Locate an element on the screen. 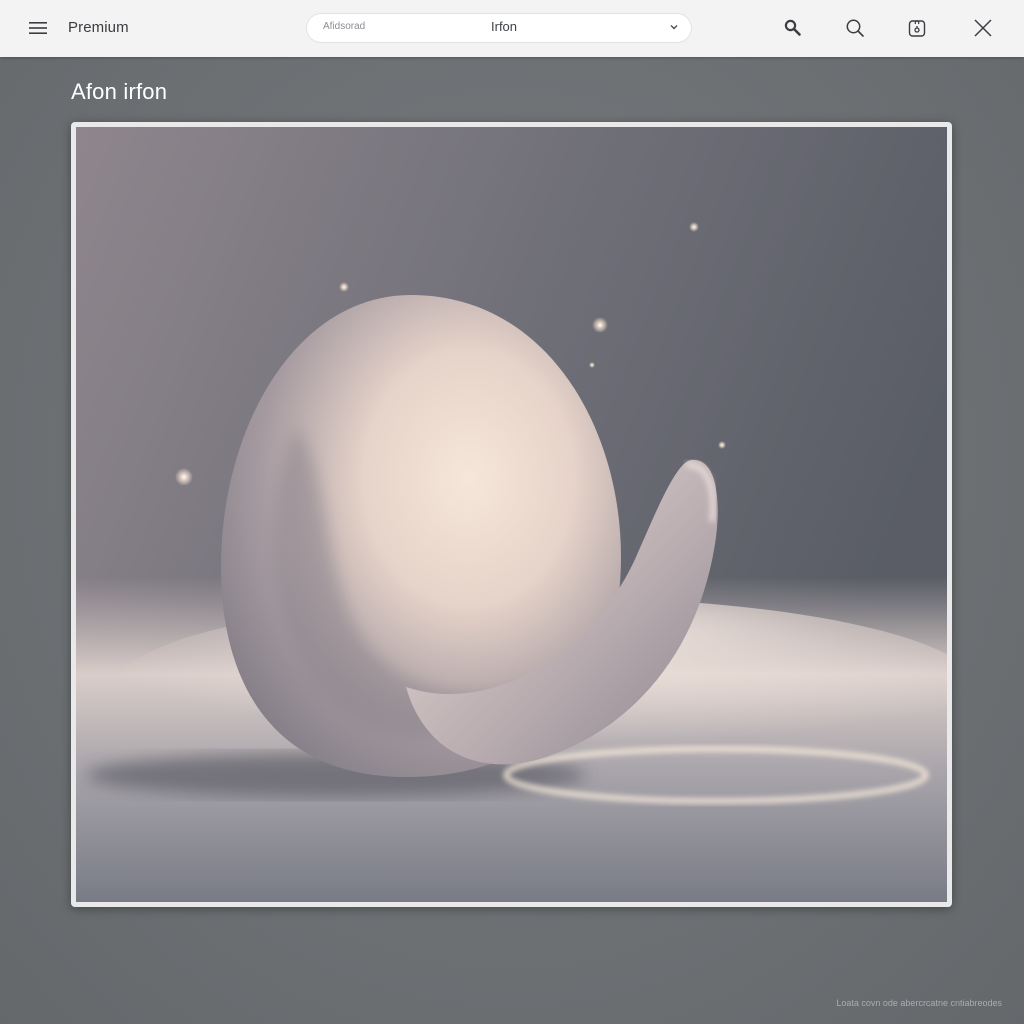  lock-button is located at coordinates (917, 28).